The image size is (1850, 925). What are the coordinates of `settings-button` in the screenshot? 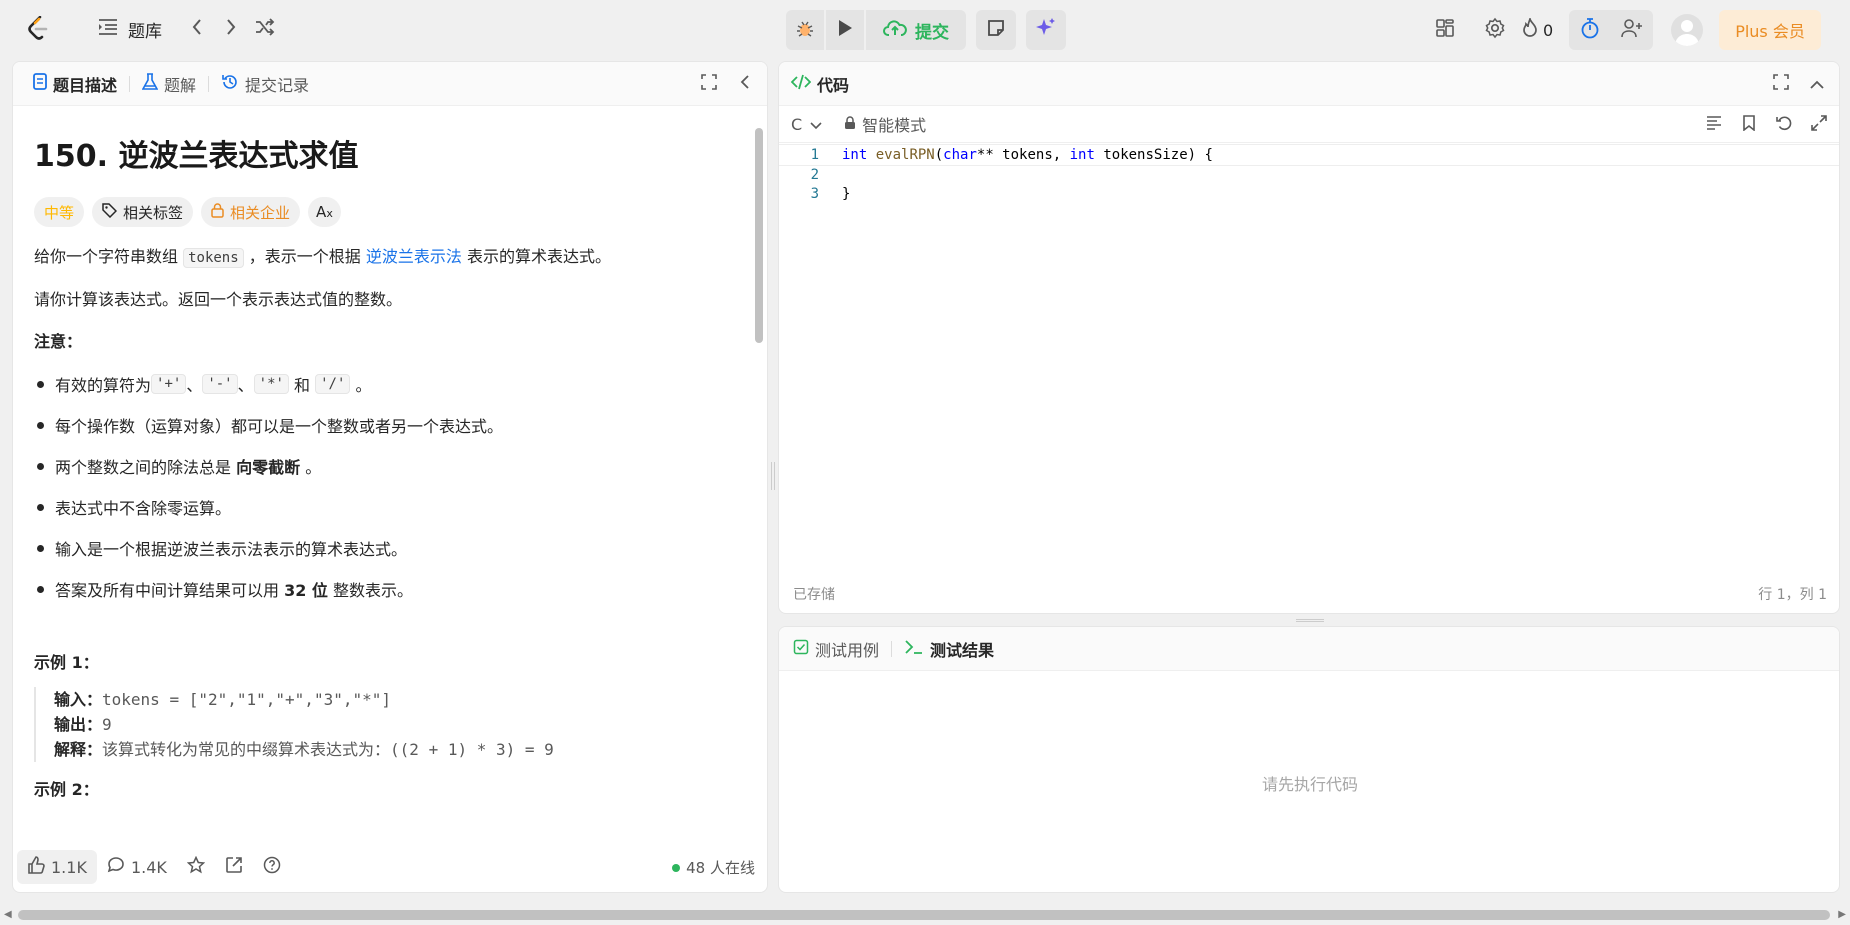 It's located at (1495, 30).